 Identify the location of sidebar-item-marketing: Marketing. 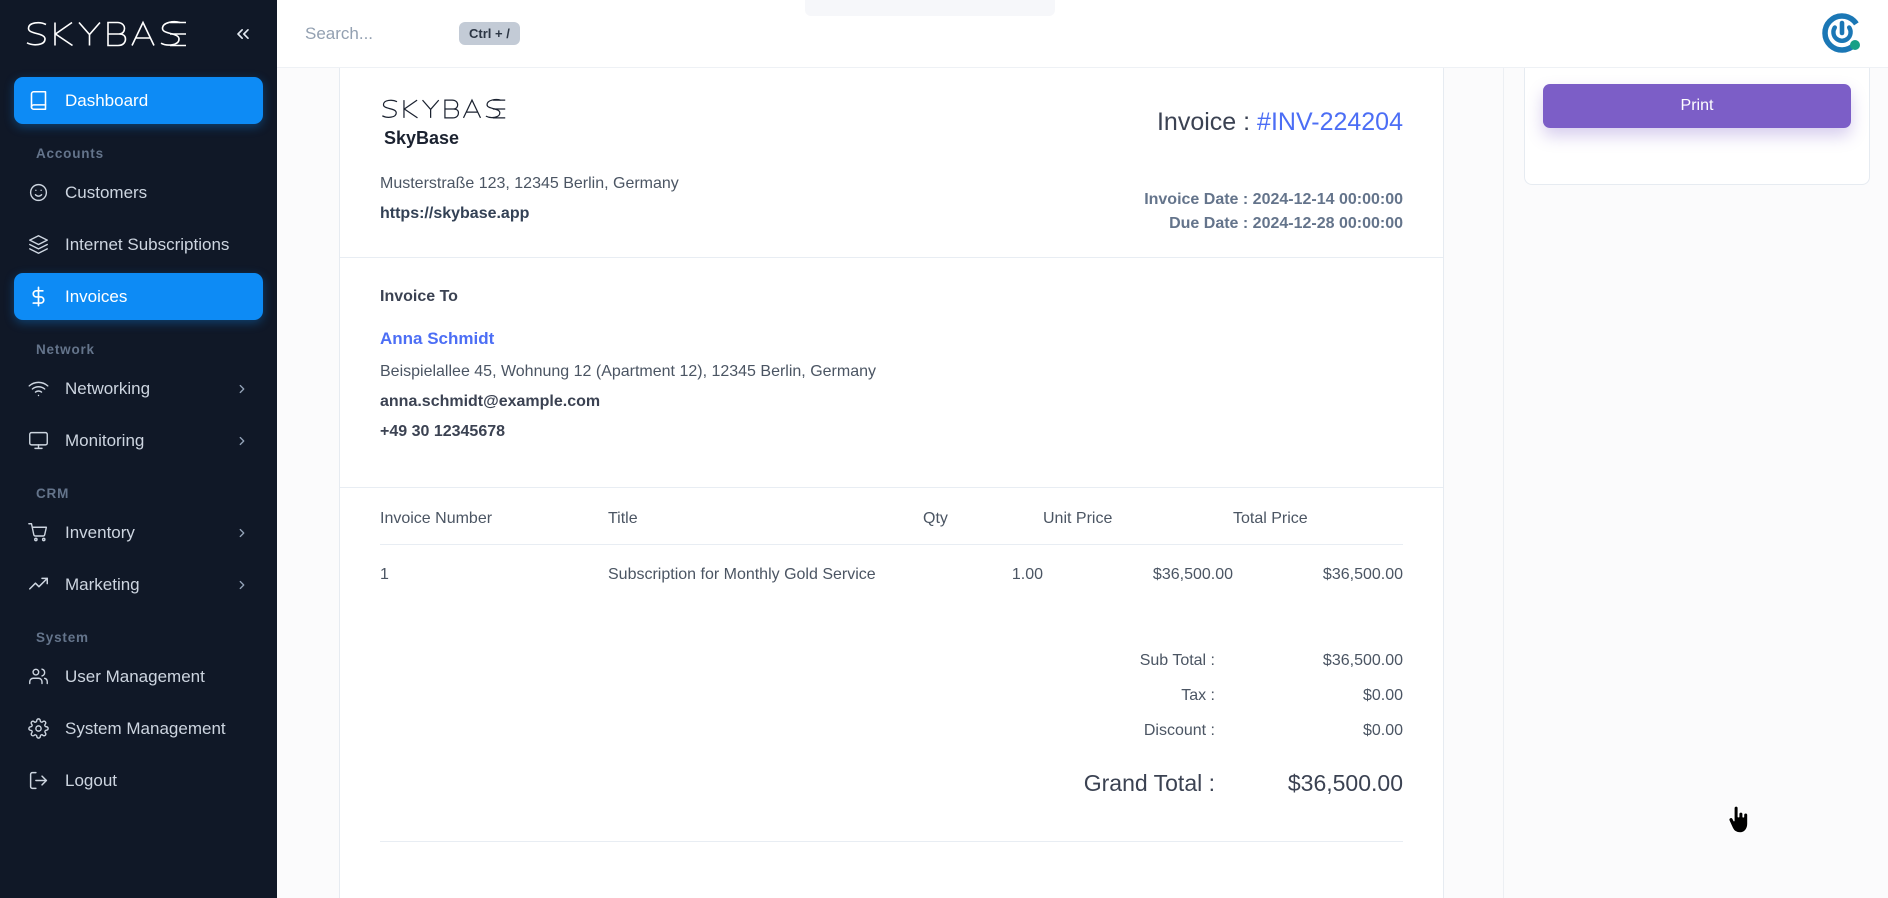
(138, 584).